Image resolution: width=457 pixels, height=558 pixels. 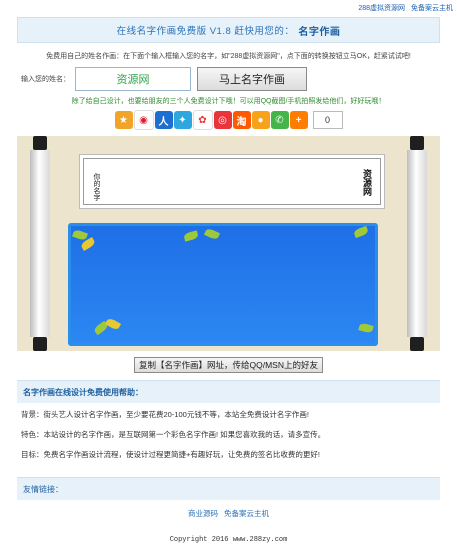 What do you see at coordinates (417, 243) in the screenshot?
I see `right-scroll-rod` at bounding box center [417, 243].